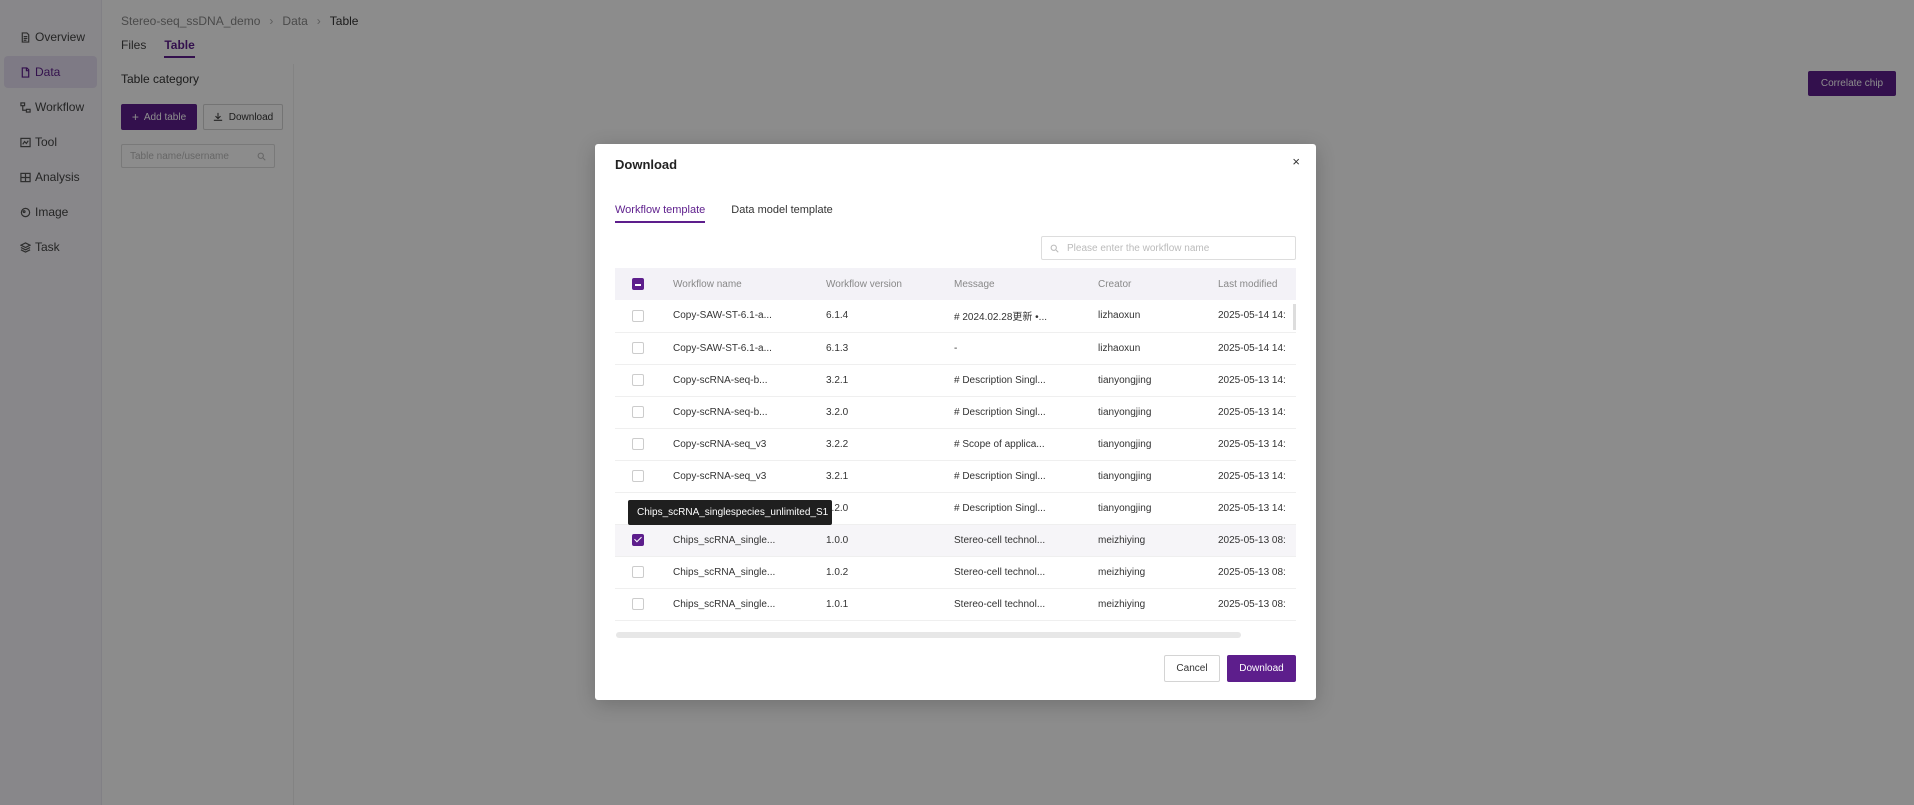 The image size is (1914, 805). I want to click on horizontal-scrollbar, so click(928, 635).